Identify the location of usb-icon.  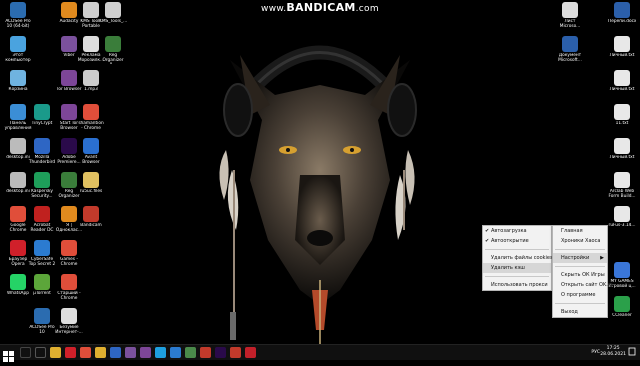
(622, 214).